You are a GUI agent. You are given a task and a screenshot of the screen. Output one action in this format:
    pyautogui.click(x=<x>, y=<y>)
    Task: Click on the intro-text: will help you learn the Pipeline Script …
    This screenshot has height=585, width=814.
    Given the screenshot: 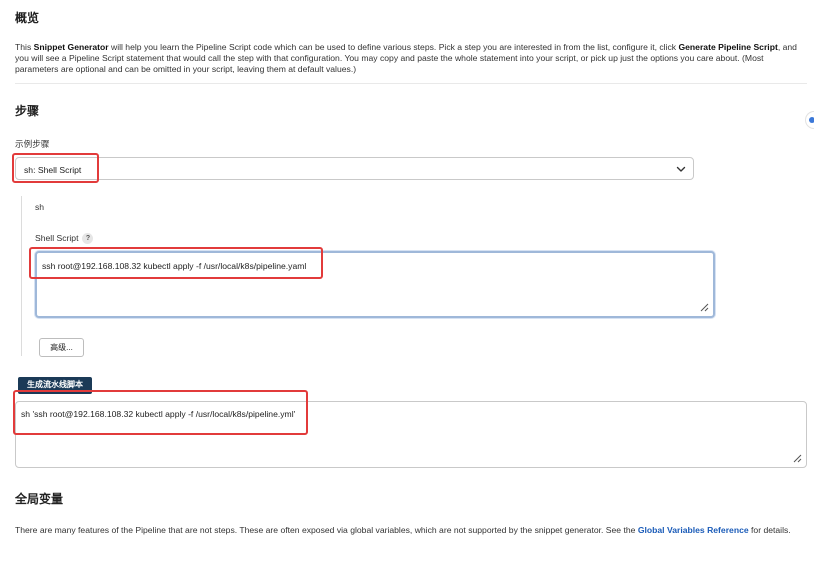 What is the action you would take?
    pyautogui.click(x=393, y=47)
    